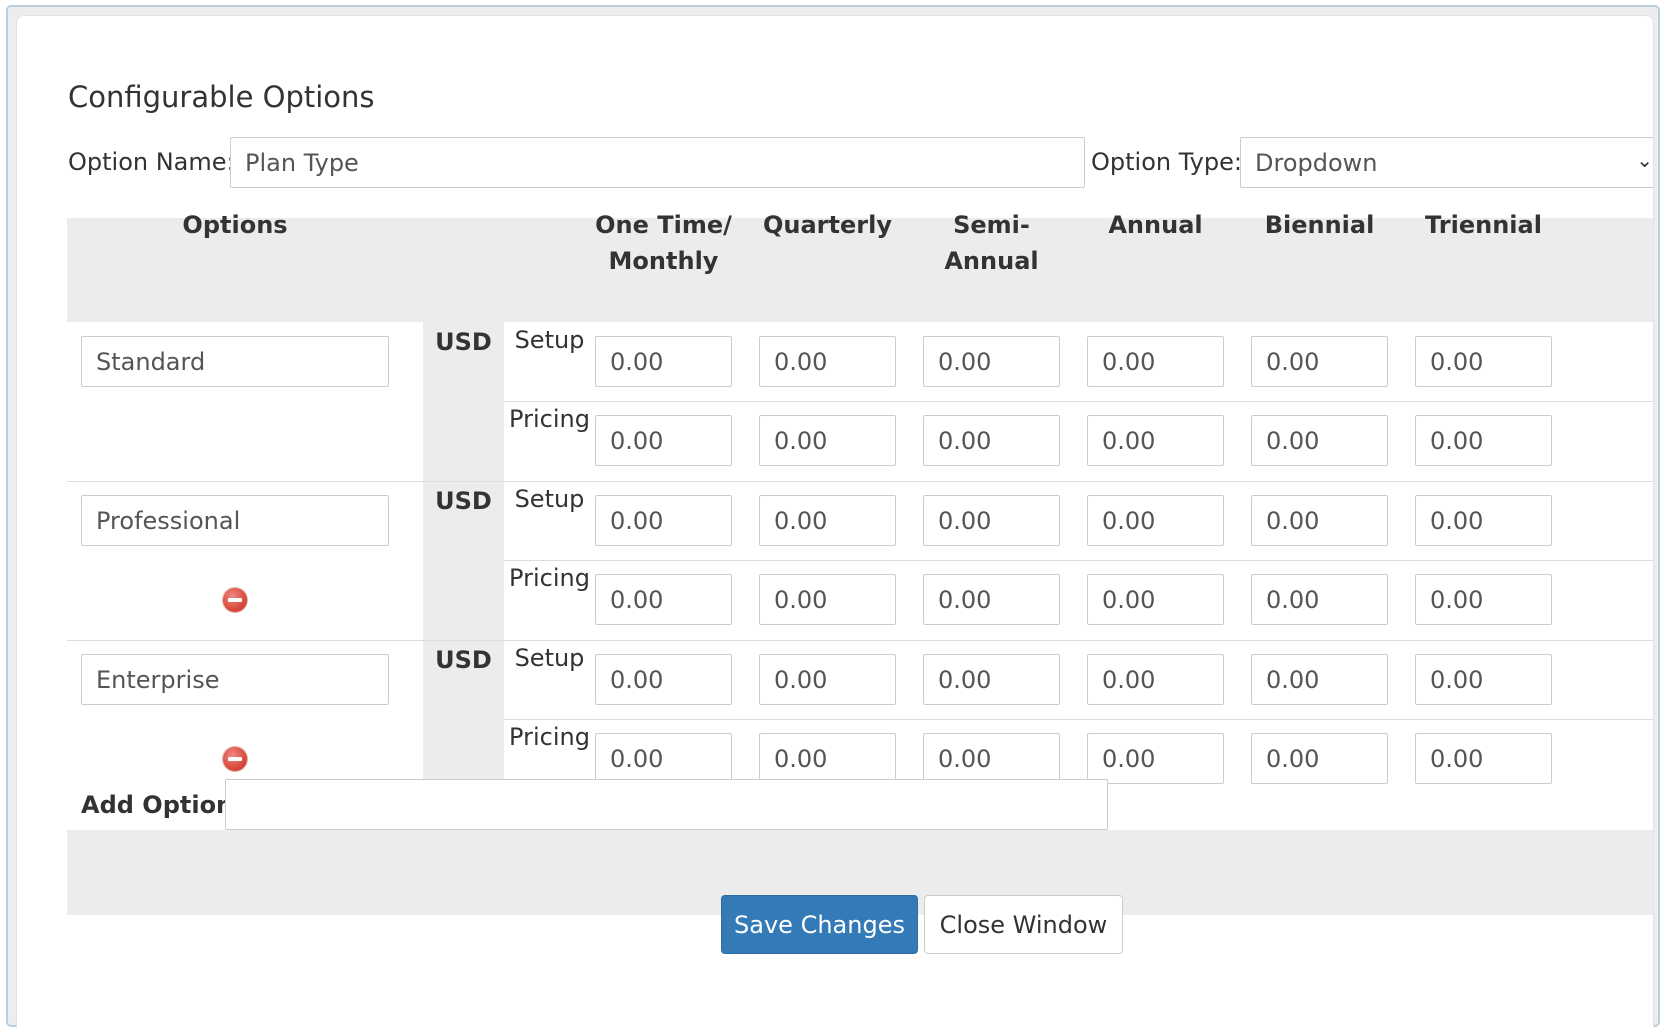 The height and width of the screenshot is (1034, 1668). Describe the element at coordinates (663, 243) in the screenshot. I see `header-cycle-0: One Time/Monthly` at that location.